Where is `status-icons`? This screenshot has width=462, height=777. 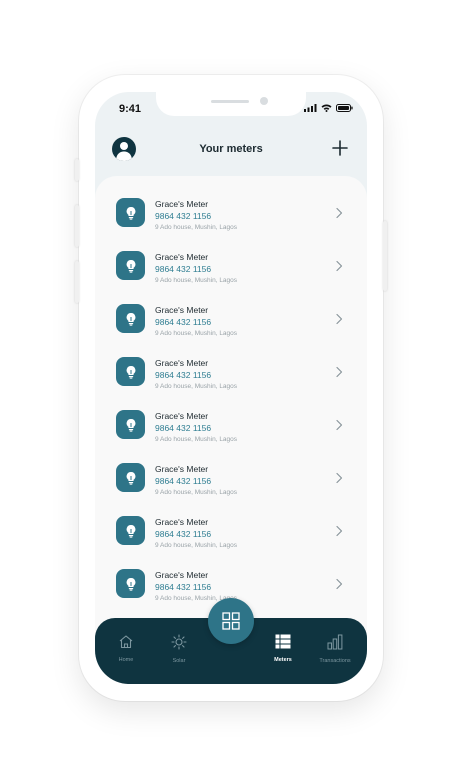
status-icons is located at coordinates (328, 108).